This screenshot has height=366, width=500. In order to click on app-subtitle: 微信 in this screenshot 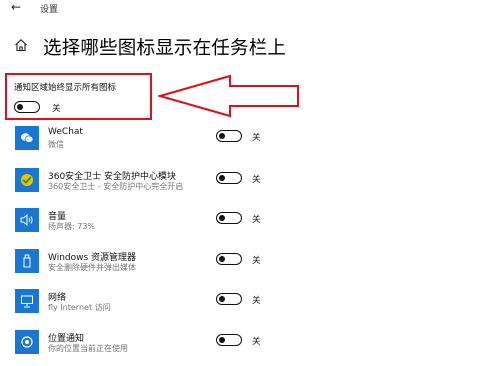, I will do `click(56, 144)`.